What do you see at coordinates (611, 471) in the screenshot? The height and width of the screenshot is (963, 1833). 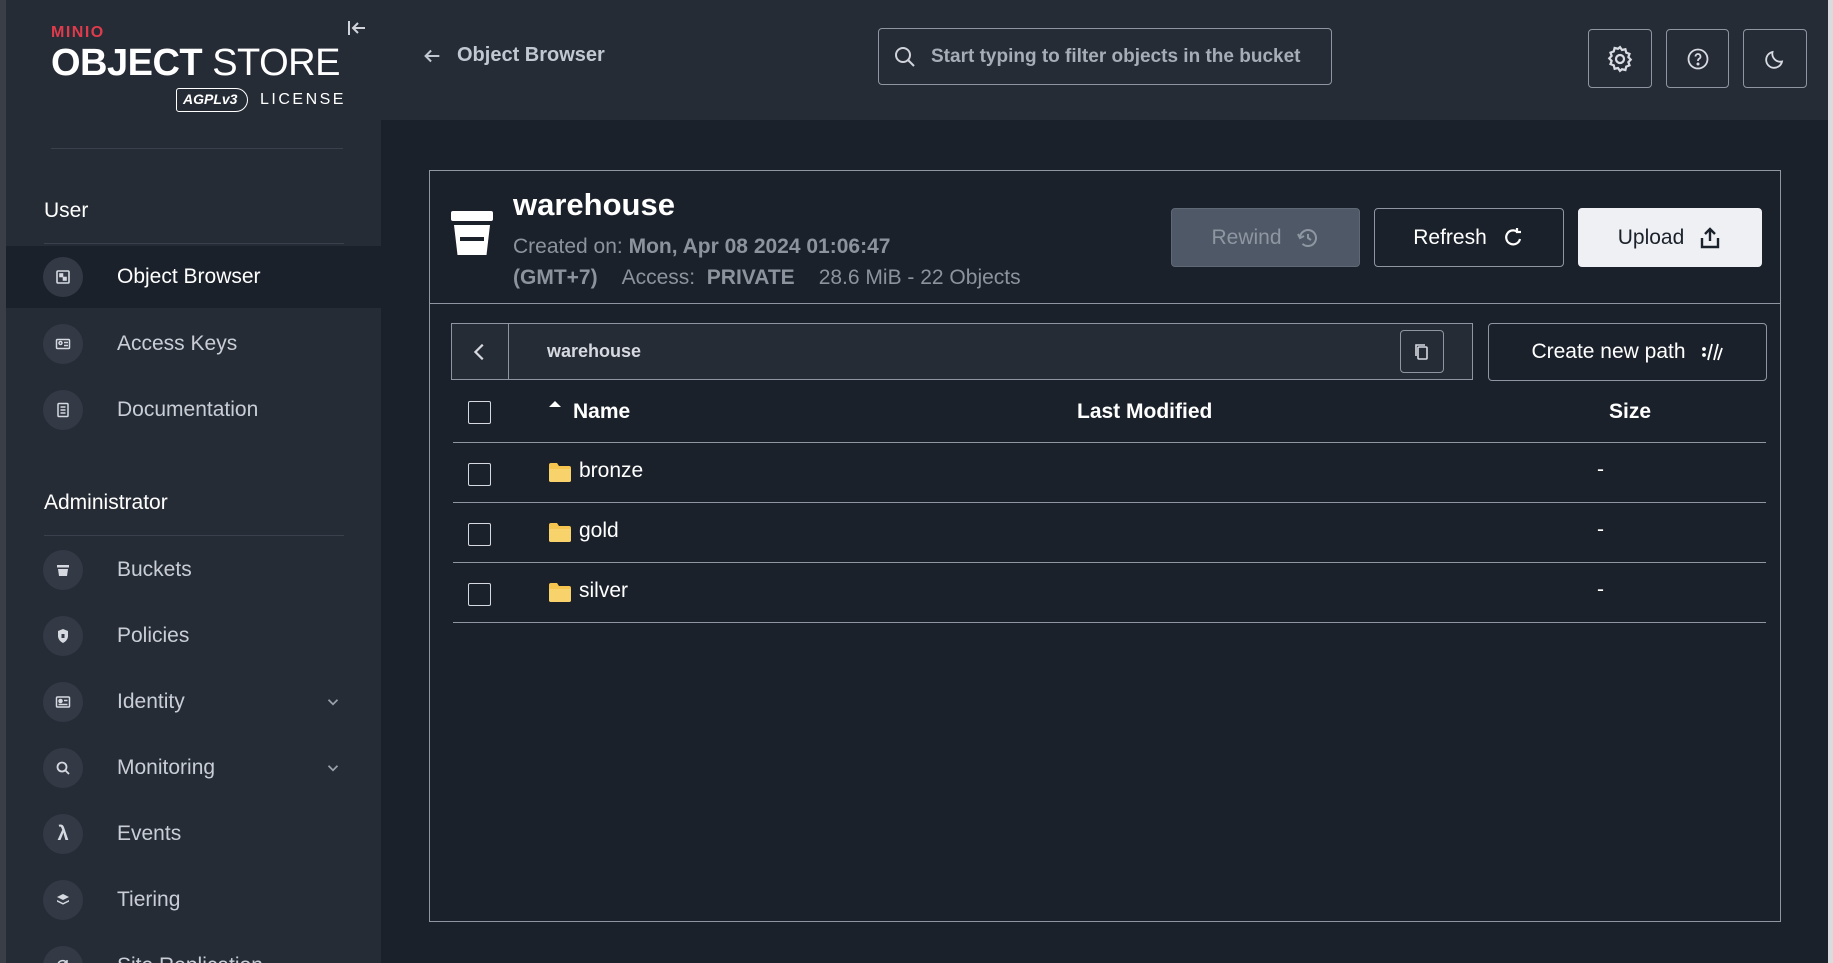 I see `object-name: bronze` at bounding box center [611, 471].